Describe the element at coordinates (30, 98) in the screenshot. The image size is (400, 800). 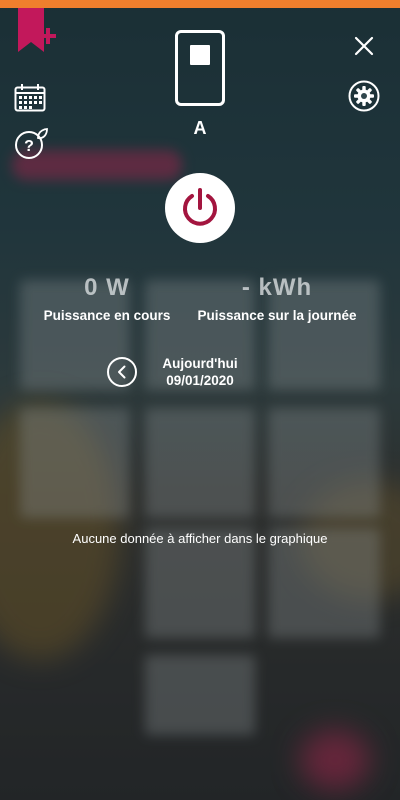
I see `calendar-icon` at that location.